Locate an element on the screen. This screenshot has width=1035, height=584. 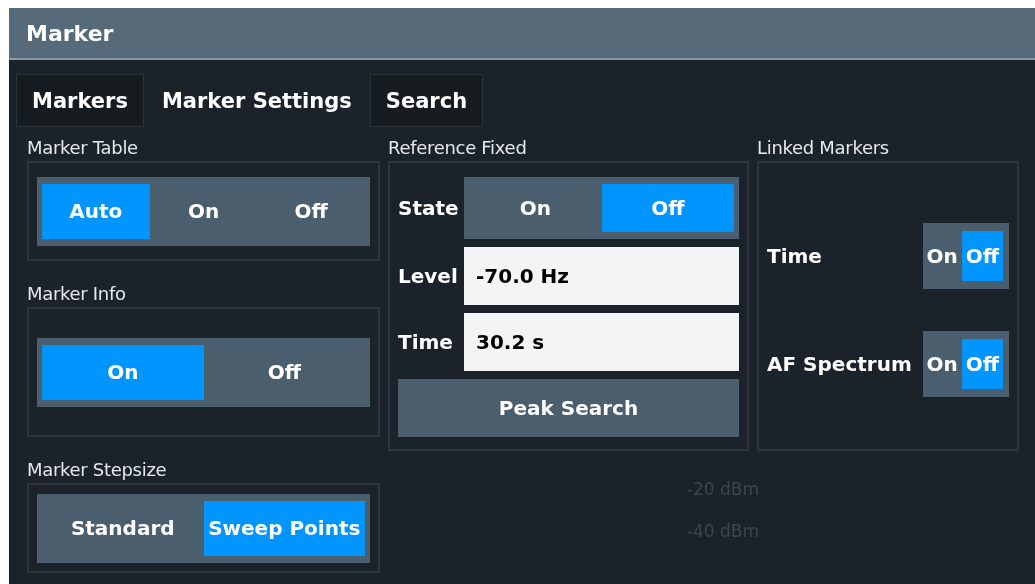
peak-search-button: Peak Search is located at coordinates (568, 408).